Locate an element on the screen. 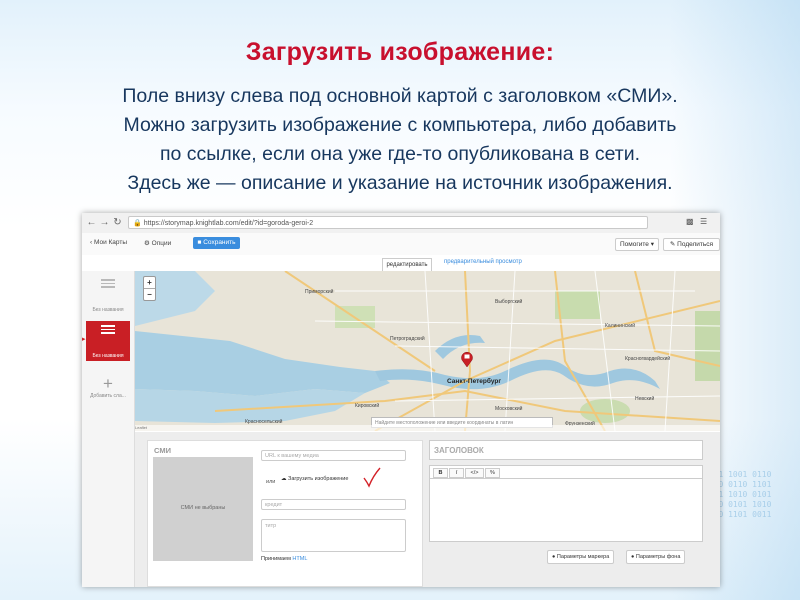 Image resolution: width=800 pixels, height=600 pixels. upload-image-button: ☁ Загрузить изображение is located at coordinates (314, 479).